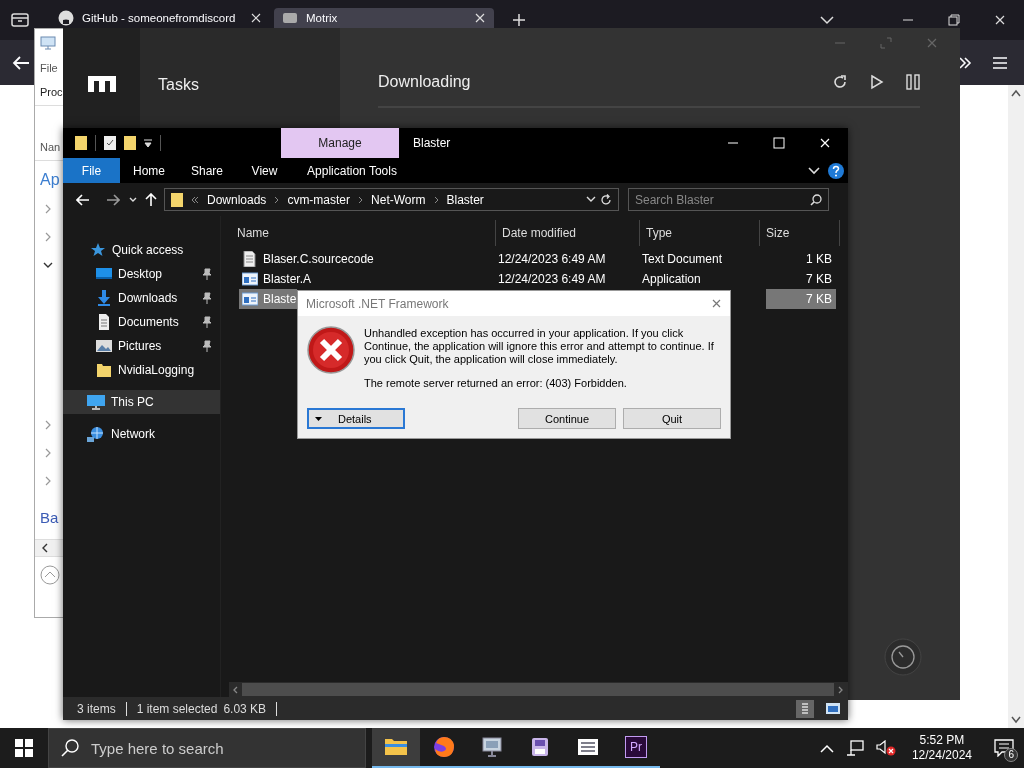  What do you see at coordinates (352, 170) in the screenshot?
I see `ribbon-tab: Application Tools` at bounding box center [352, 170].